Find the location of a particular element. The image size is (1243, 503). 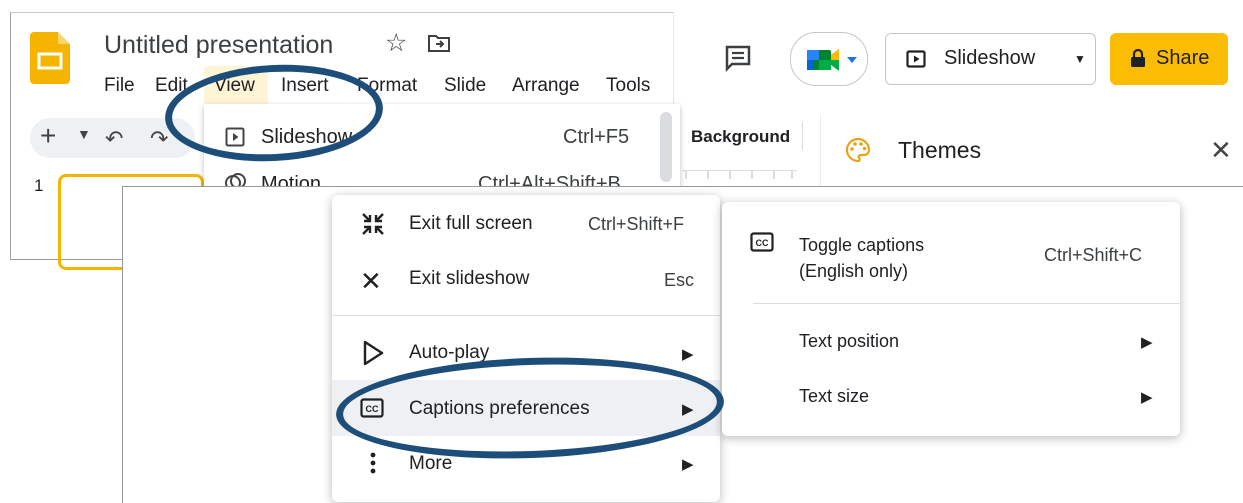

exit-fullscreen-icon is located at coordinates (373, 224).